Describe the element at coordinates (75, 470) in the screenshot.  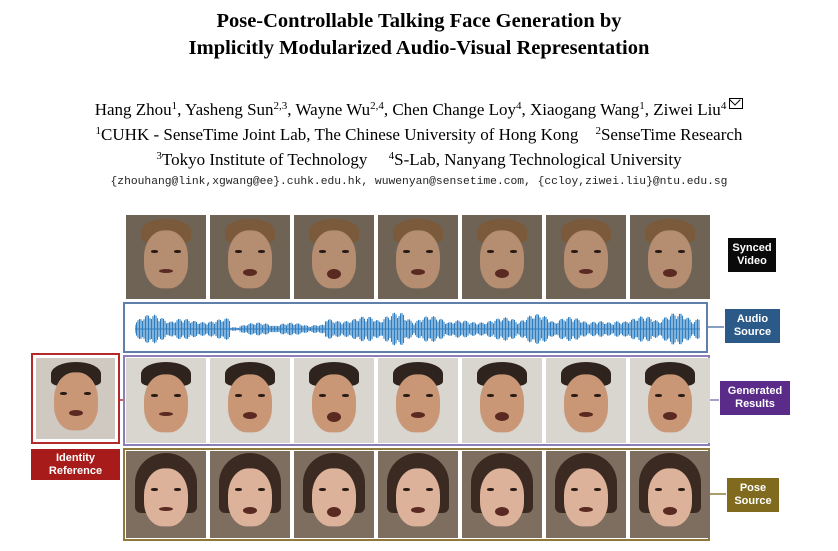
I see `label-line: Reference` at that location.